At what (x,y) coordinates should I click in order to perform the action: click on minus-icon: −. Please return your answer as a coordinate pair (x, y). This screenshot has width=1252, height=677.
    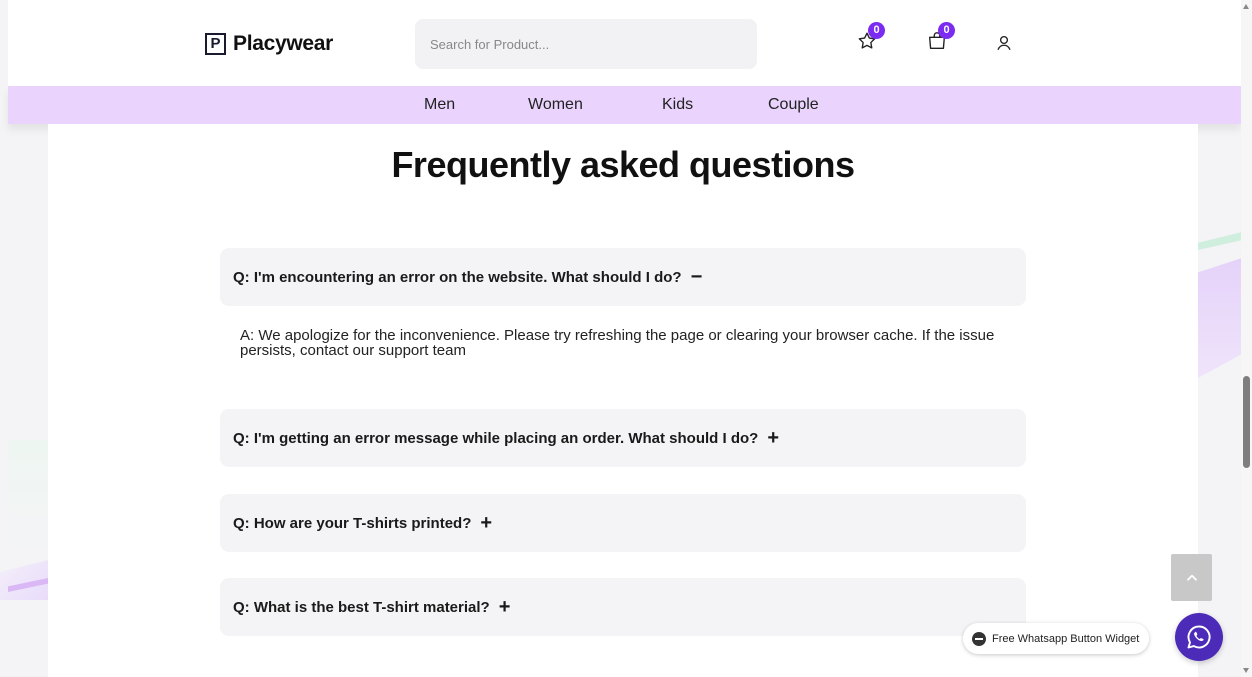
    Looking at the image, I should click on (696, 276).